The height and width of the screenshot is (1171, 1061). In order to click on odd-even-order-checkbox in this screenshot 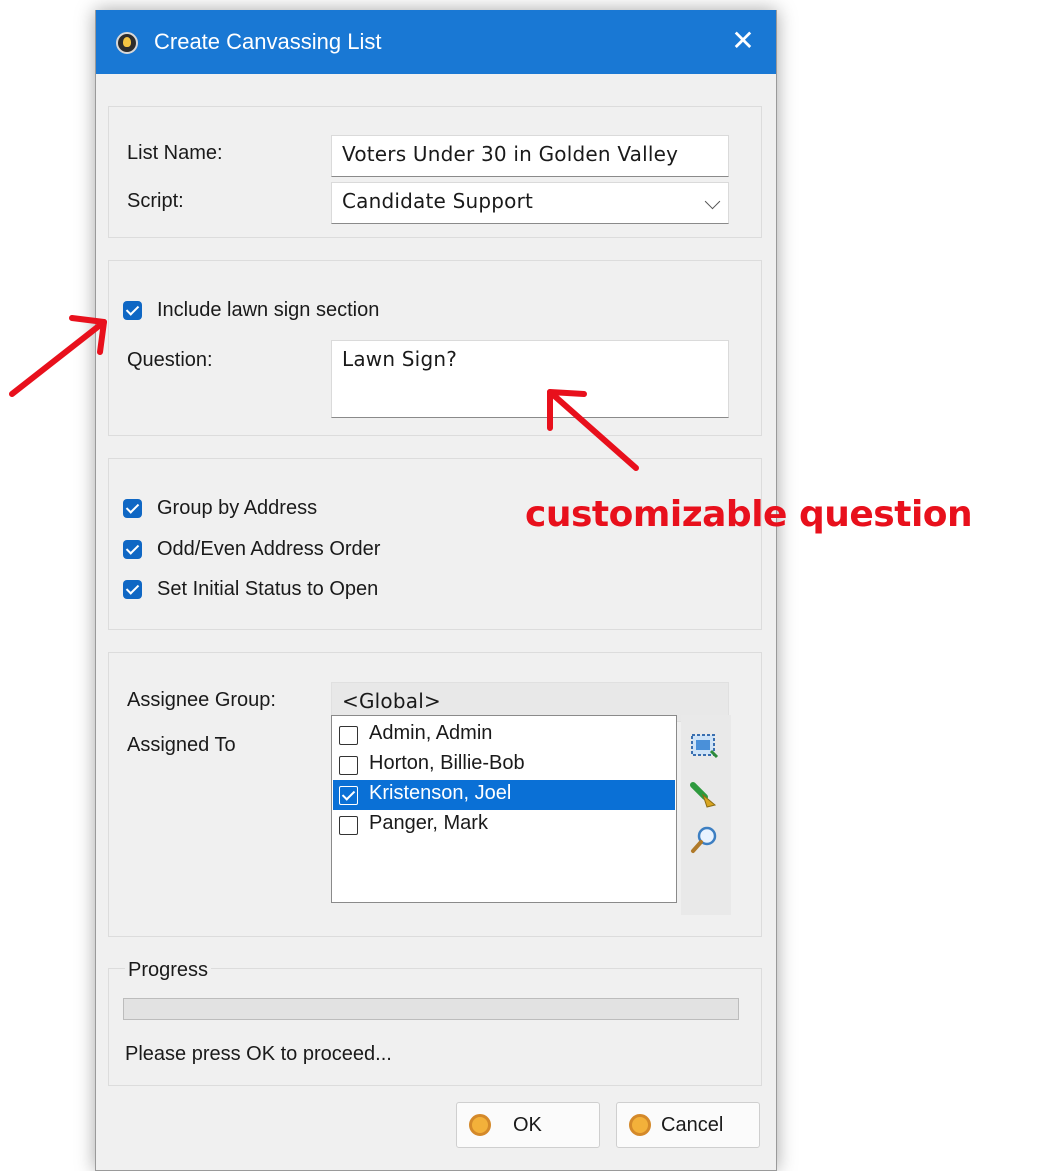, I will do `click(132, 549)`.